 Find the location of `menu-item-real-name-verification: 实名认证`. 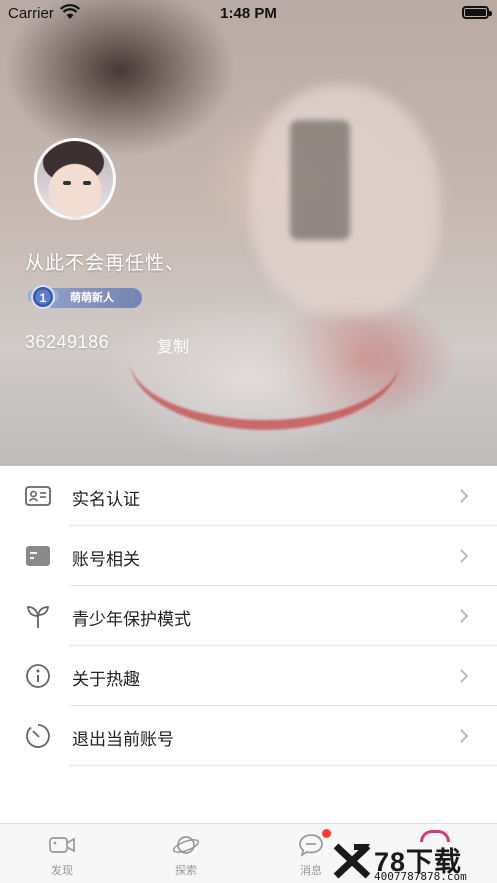

menu-item-real-name-verification: 实名认证 is located at coordinates (248, 496).